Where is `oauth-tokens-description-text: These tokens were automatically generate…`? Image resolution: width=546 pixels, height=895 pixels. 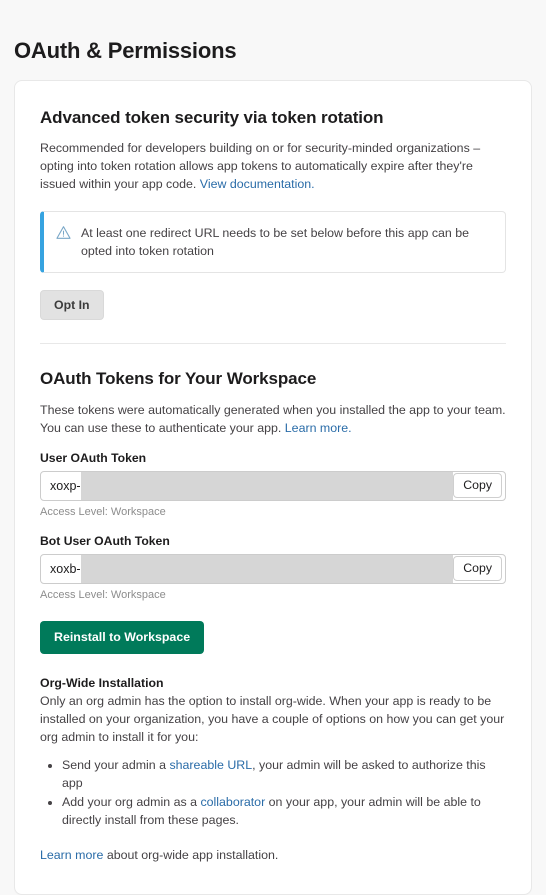 oauth-tokens-description-text: These tokens were automatically generate… is located at coordinates (273, 418).